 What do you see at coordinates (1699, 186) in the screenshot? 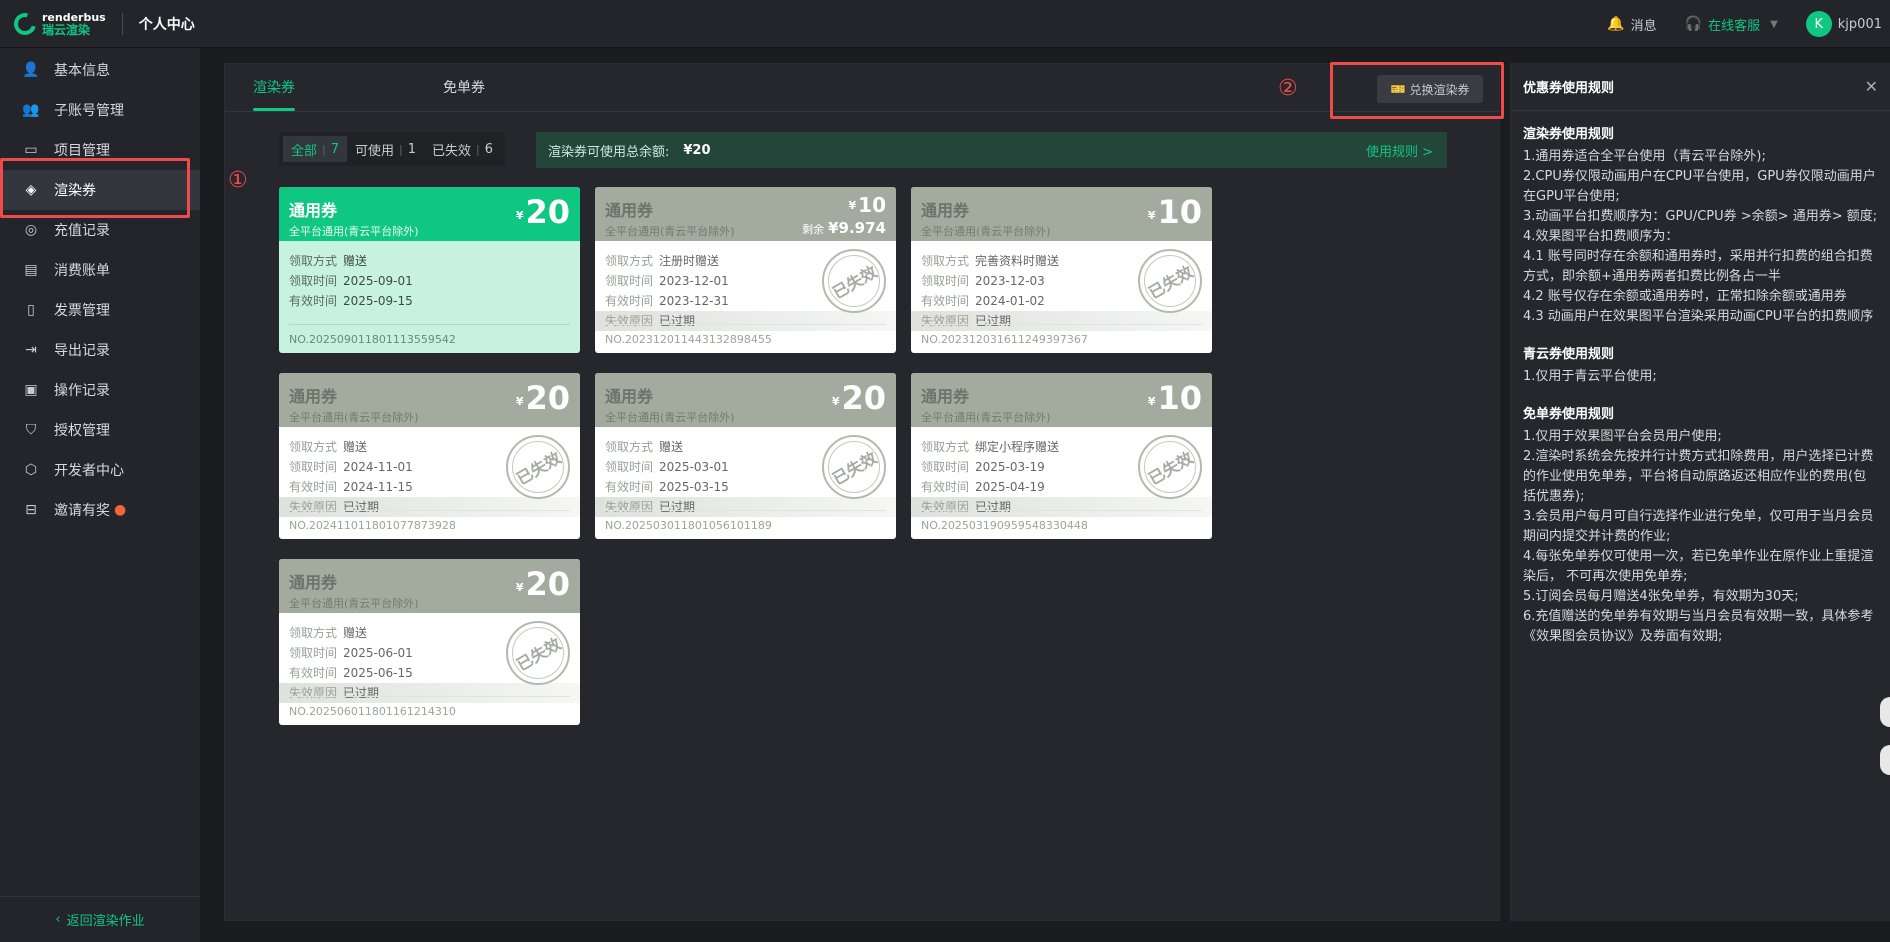
I see `rule-line: 2.CPU券仅限动画用户在CPU平台使用，GPU券仅限动画用户在GPU平台使用;` at bounding box center [1699, 186].